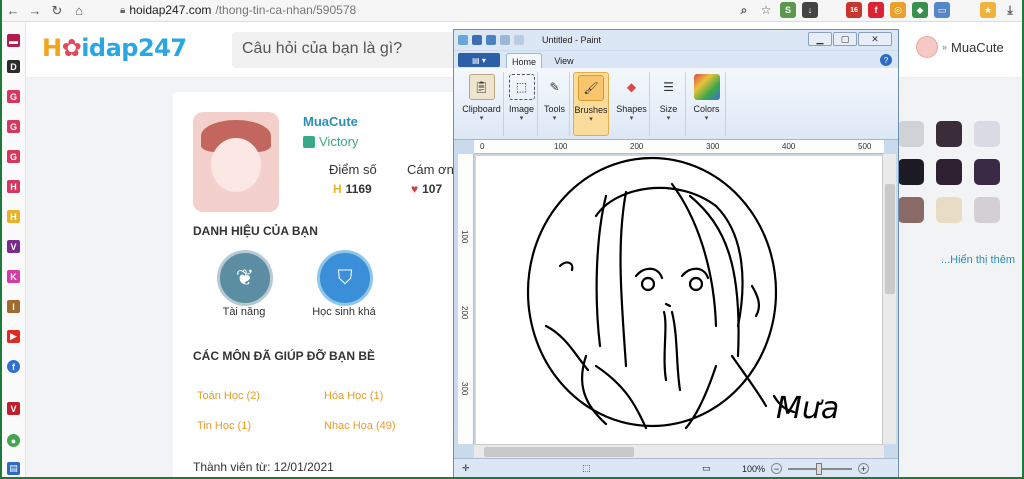 The height and width of the screenshot is (479, 1024). I want to click on extension-icon: S, so click(788, 10).